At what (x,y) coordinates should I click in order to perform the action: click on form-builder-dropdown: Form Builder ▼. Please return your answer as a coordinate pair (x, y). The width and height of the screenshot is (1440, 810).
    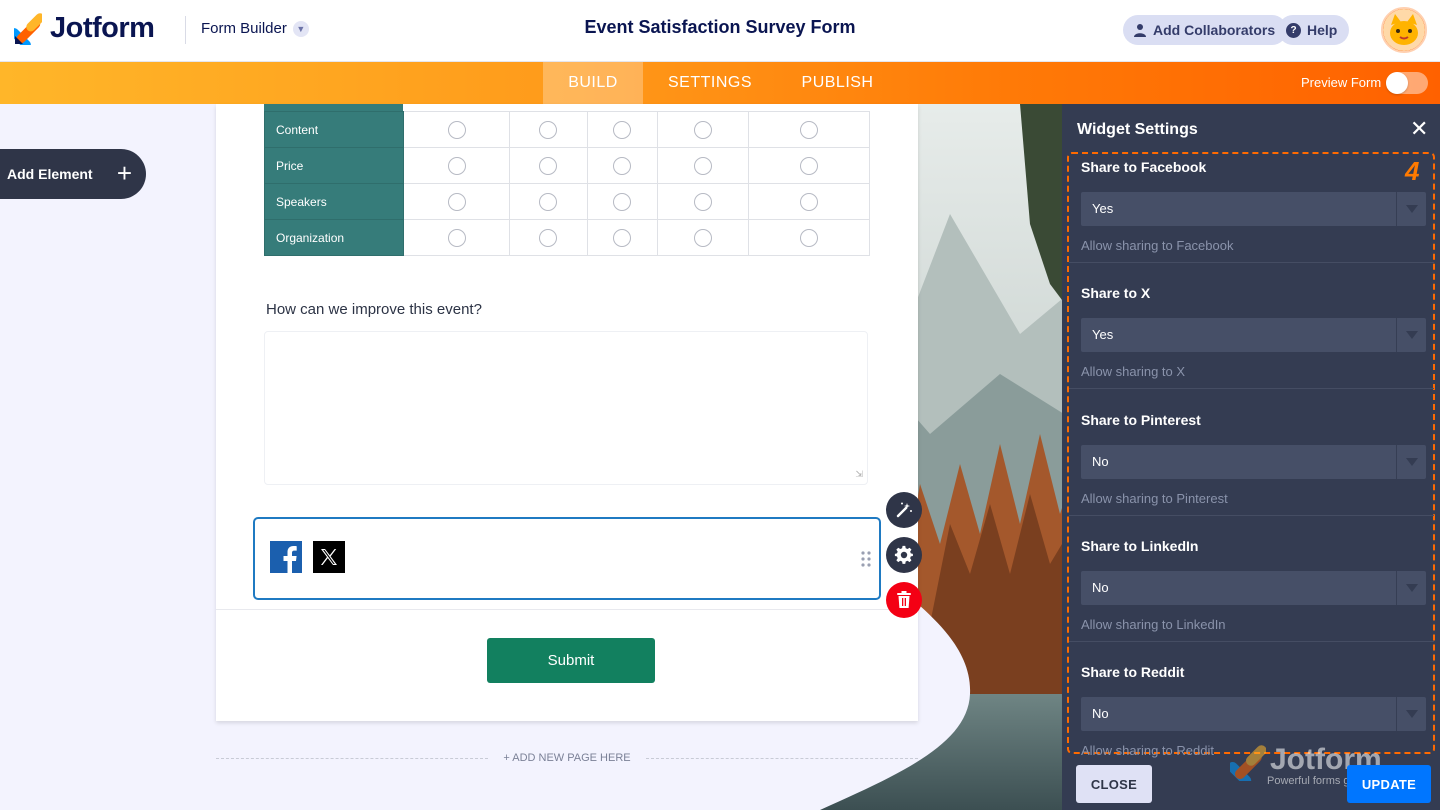
    Looking at the image, I should click on (255, 28).